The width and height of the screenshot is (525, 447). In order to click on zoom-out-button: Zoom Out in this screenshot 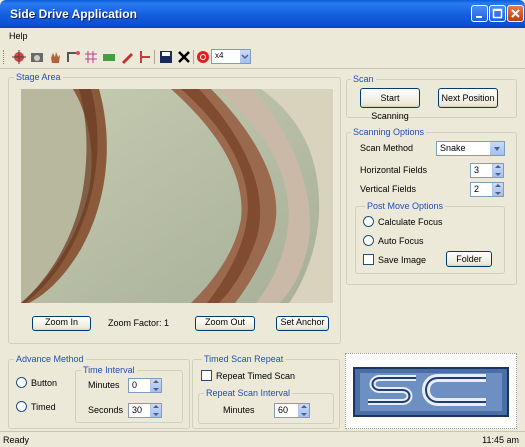, I will do `click(225, 323)`.